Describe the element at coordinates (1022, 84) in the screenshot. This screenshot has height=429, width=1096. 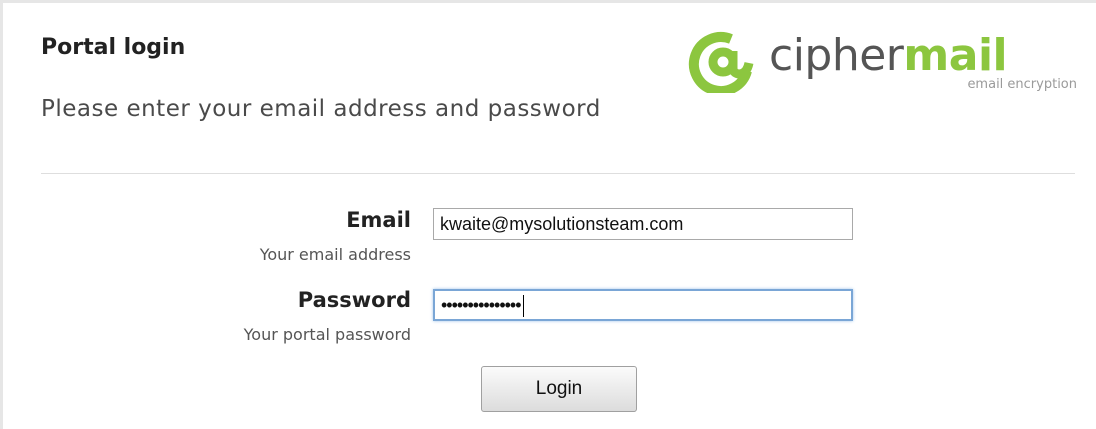
I see `logo-tagline: email encryption` at that location.